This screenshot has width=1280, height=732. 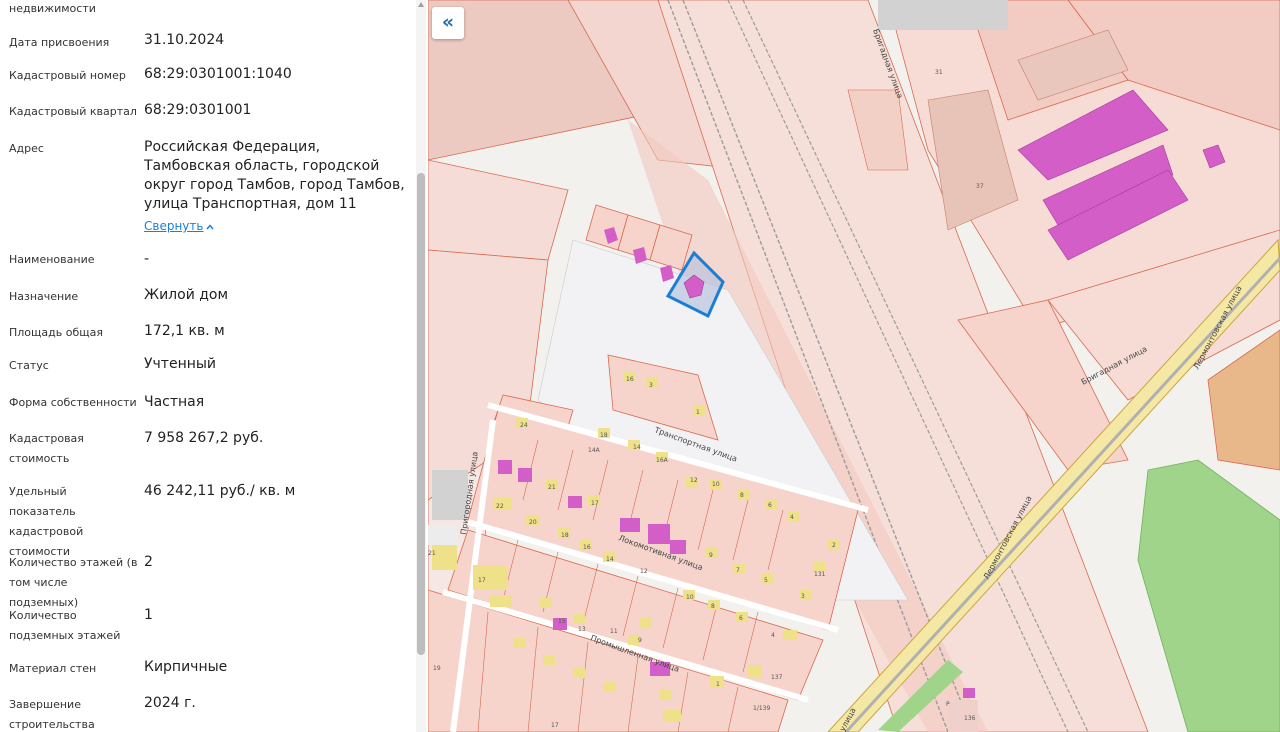 I want to click on panel-scrollbar-thumb, so click(x=421, y=414).